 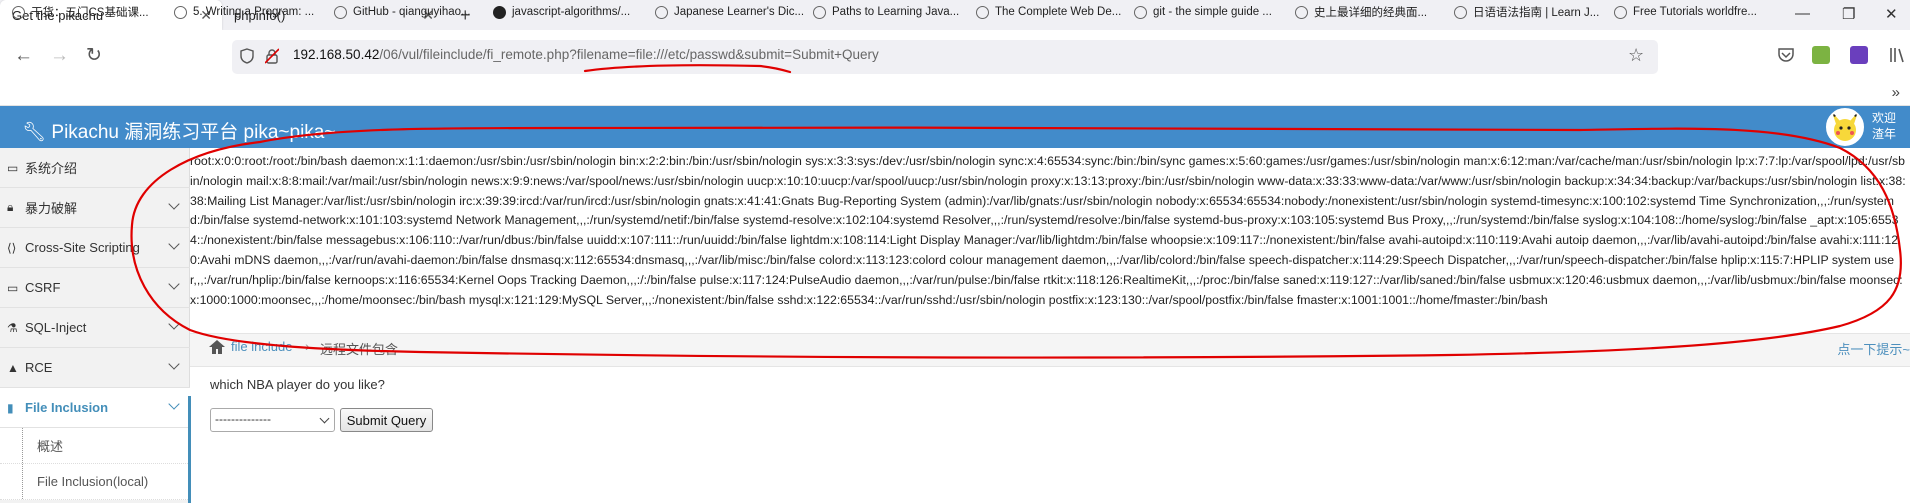 What do you see at coordinates (95, 208) in the screenshot?
I see `sidebar-item-bruteforce: 🔒︎ 暴力破解` at bounding box center [95, 208].